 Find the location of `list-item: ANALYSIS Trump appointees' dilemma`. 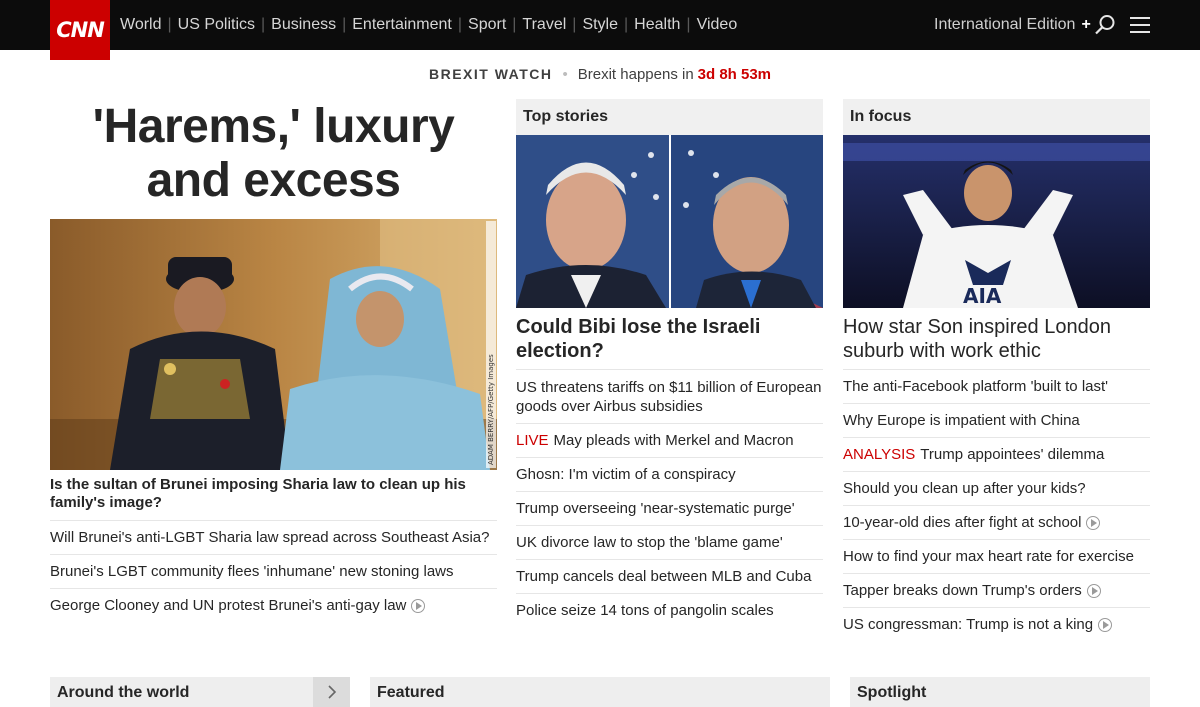

list-item: ANALYSIS Trump appointees' dilemma is located at coordinates (996, 454).